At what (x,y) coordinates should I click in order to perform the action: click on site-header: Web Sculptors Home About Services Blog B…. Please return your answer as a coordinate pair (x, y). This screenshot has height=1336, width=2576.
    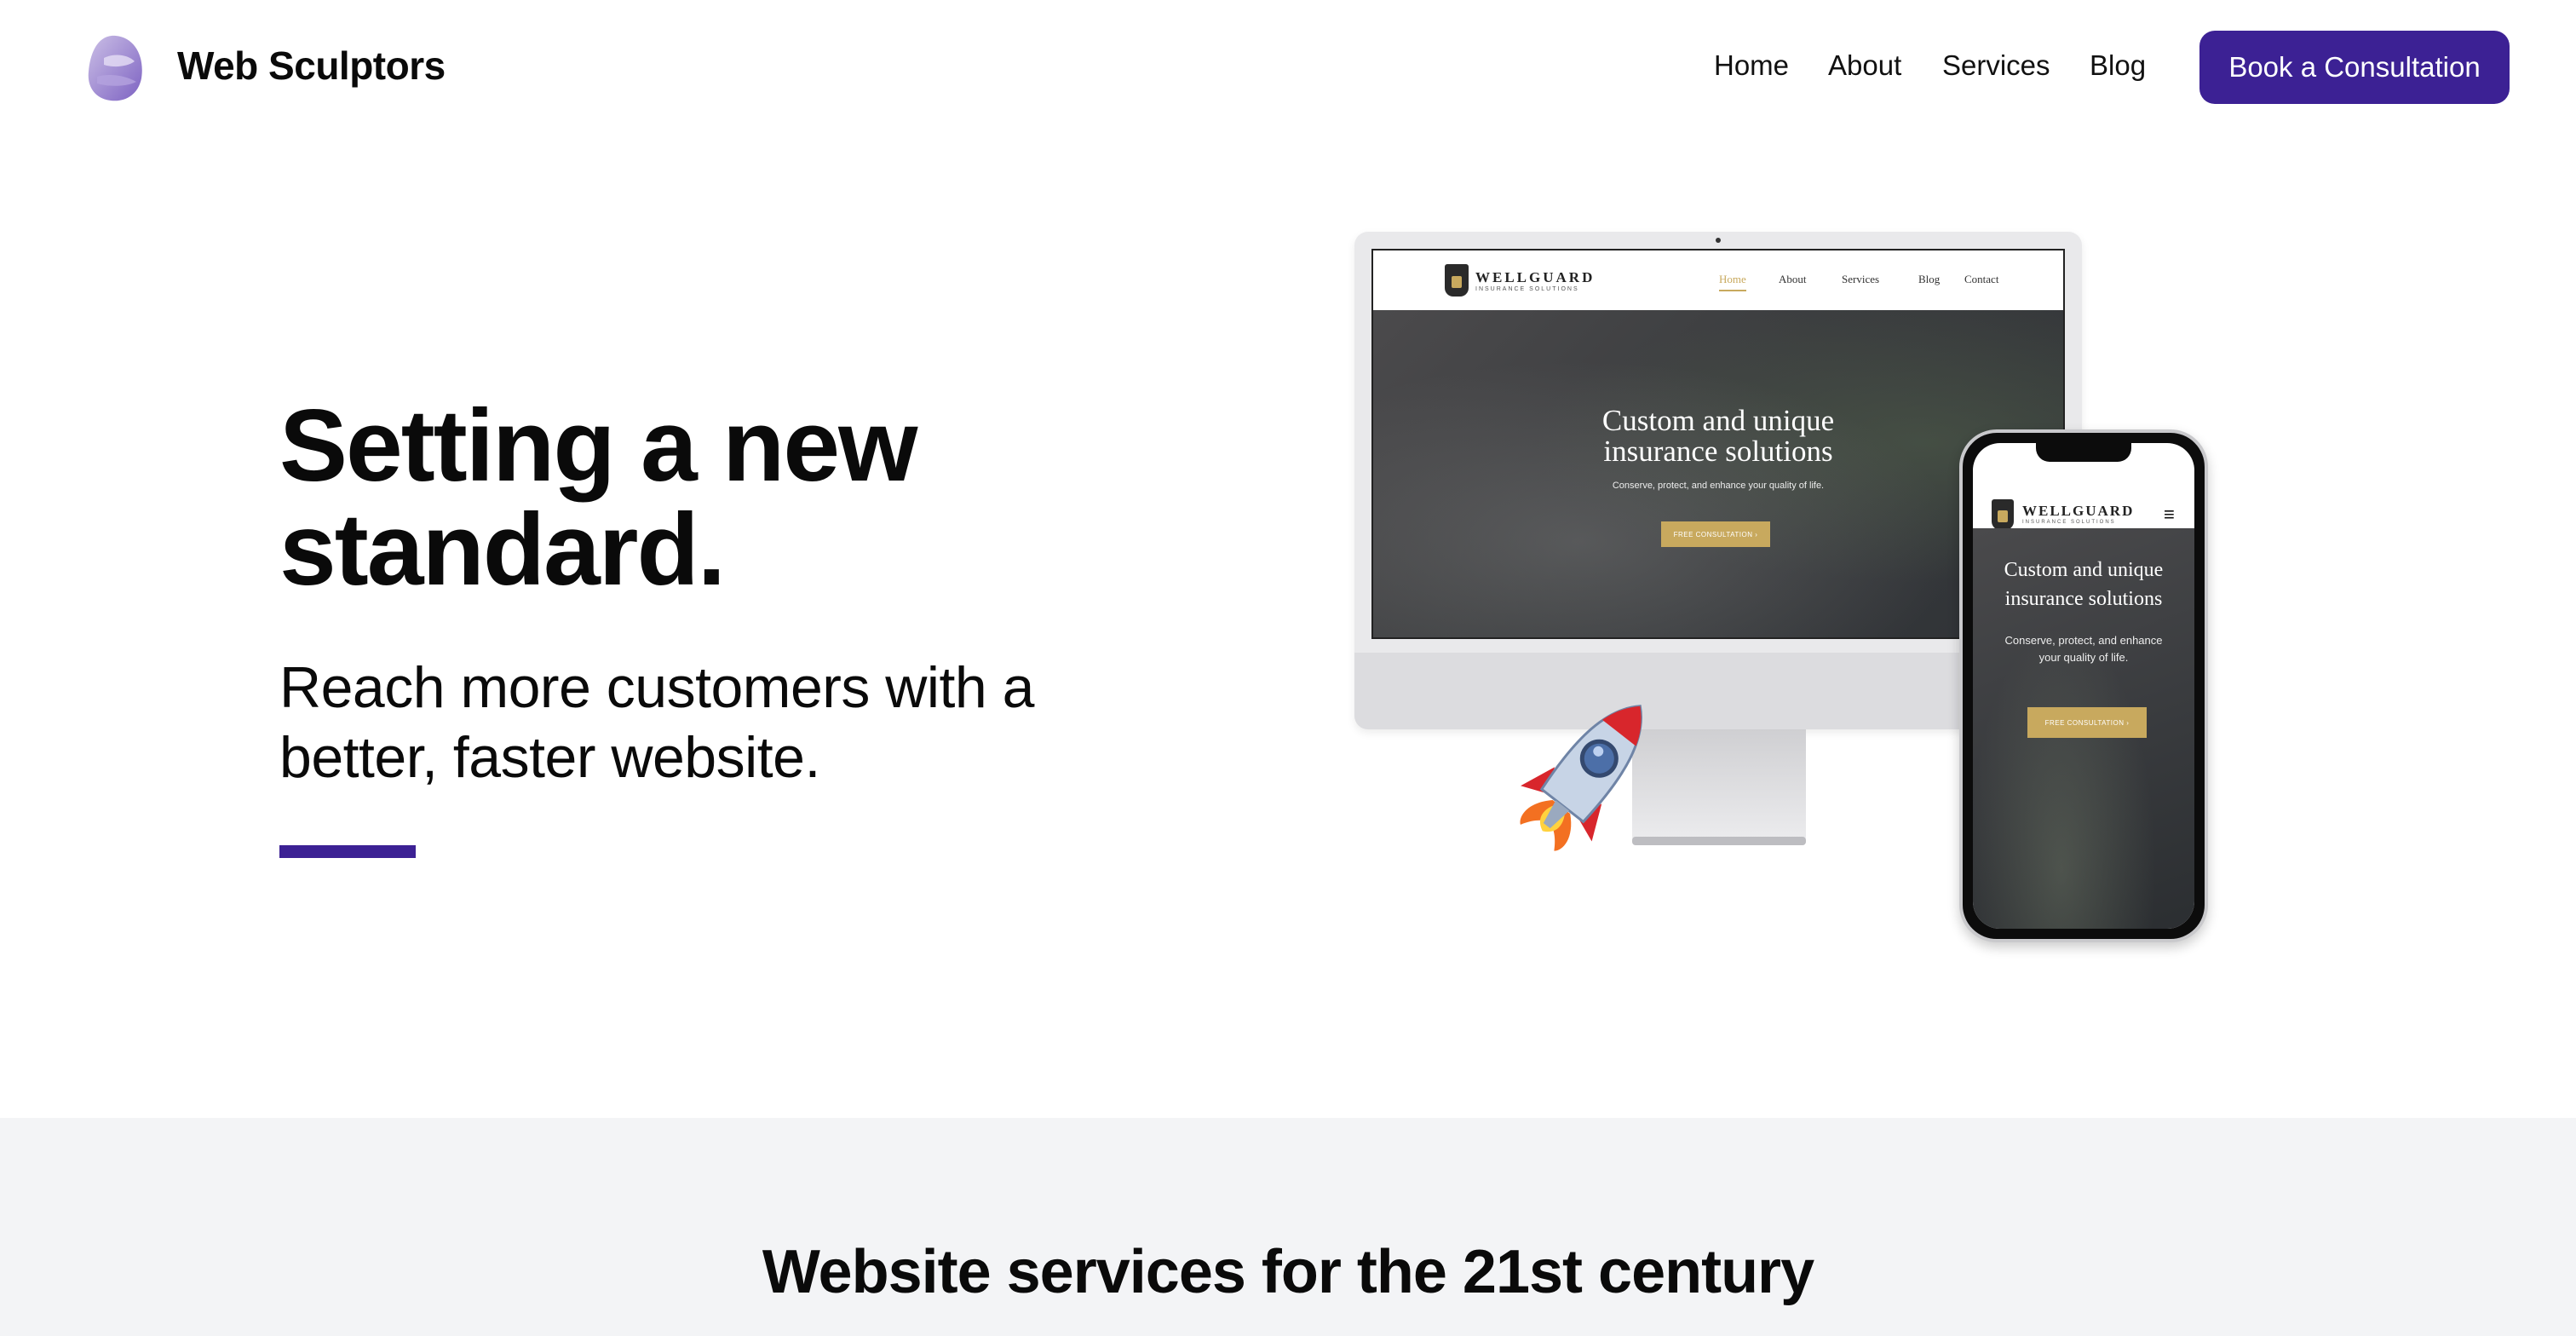
    Looking at the image, I should click on (1288, 68).